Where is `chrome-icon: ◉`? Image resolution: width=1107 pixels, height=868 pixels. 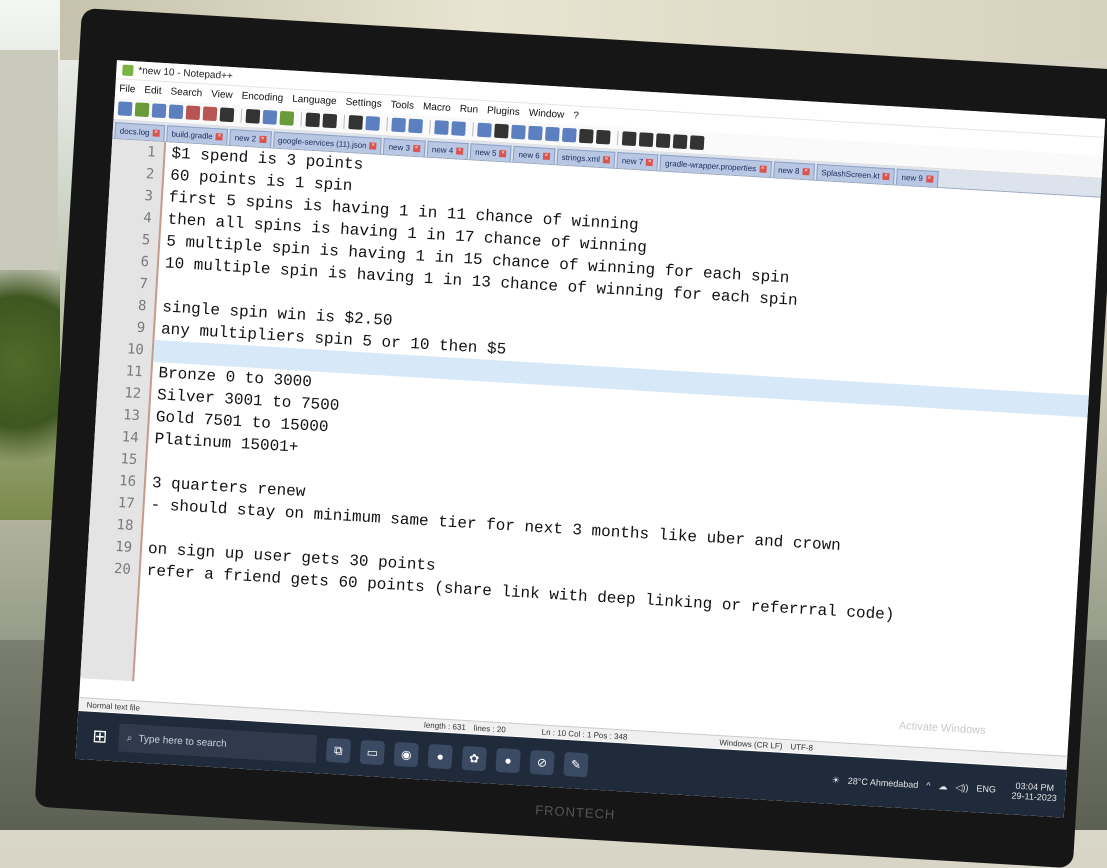
chrome-icon: ◉ is located at coordinates (406, 754).